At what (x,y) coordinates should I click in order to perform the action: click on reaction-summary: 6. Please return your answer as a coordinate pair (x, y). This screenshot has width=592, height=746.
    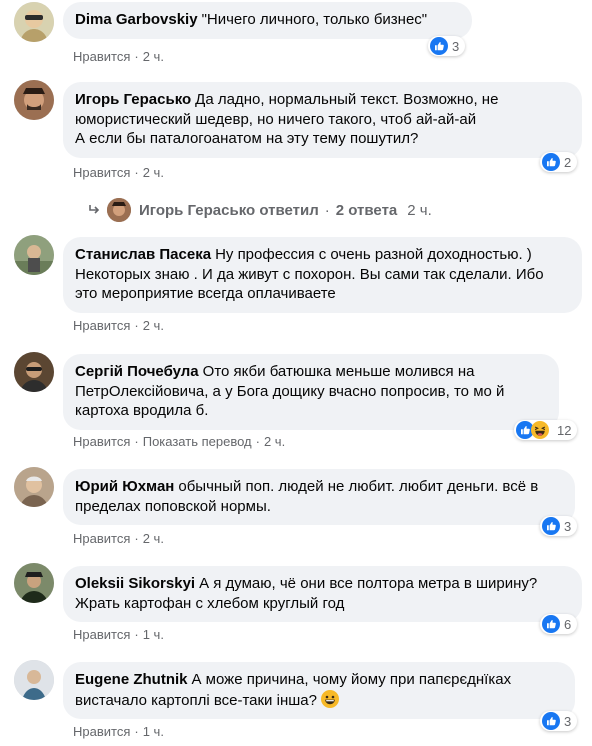
    Looking at the image, I should click on (559, 624).